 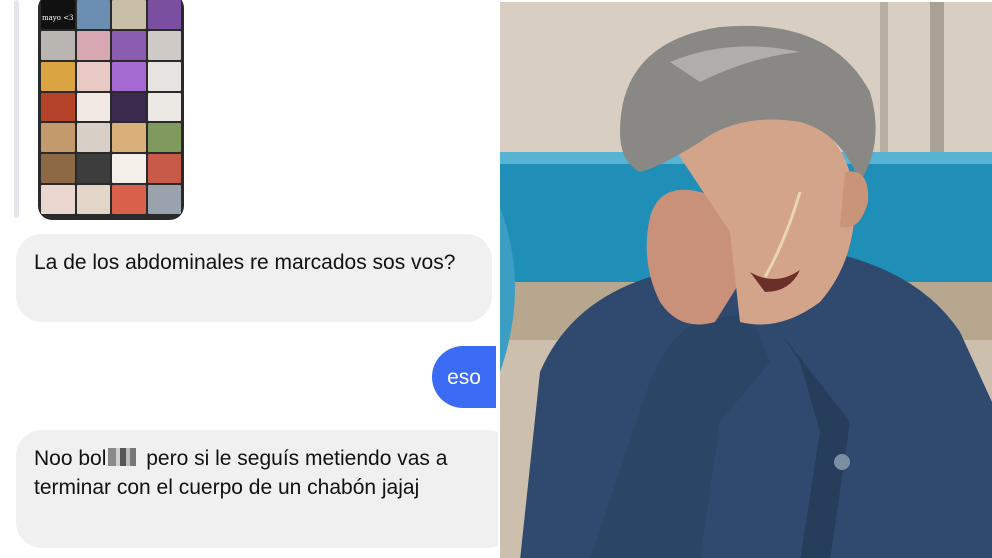 I want to click on message-text: eso, so click(x=464, y=377).